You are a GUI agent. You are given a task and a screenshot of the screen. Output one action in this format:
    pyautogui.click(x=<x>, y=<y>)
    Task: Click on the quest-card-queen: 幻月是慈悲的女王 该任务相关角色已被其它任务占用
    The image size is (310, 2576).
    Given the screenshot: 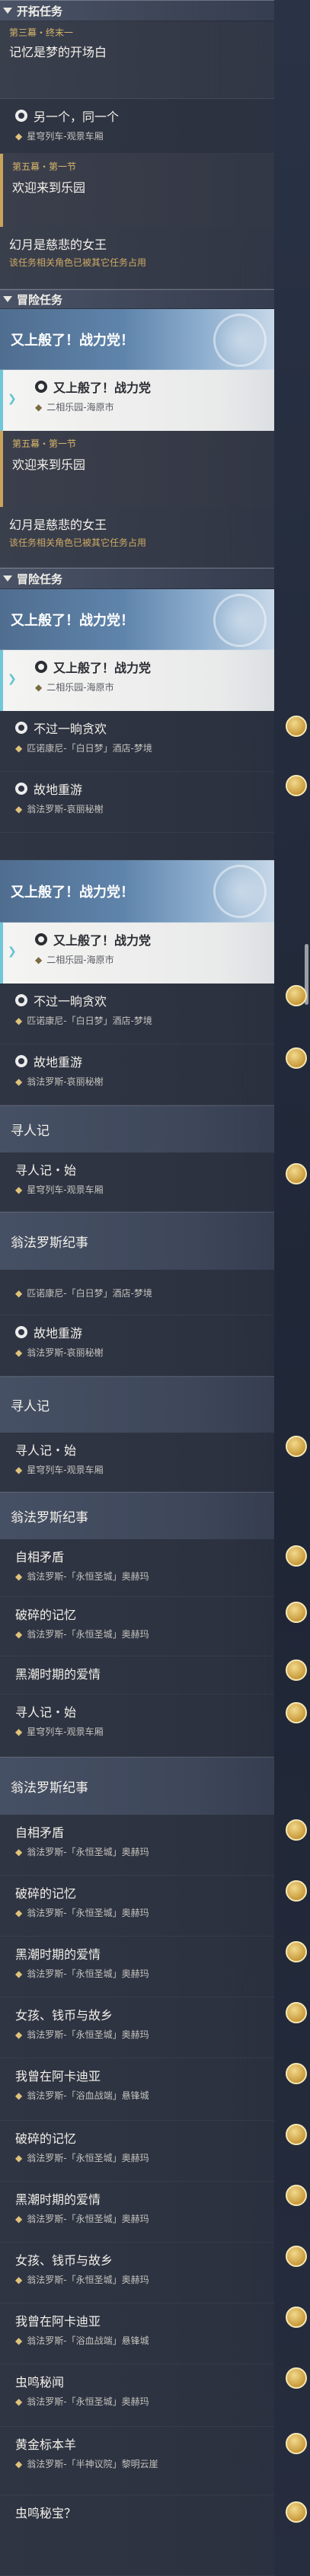 What is the action you would take?
    pyautogui.click(x=137, y=258)
    